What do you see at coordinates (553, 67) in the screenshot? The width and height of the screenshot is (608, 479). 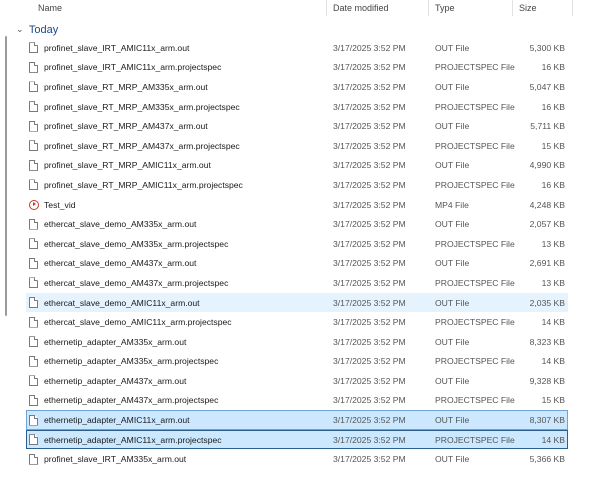 I see `file-size: 16 KB` at bounding box center [553, 67].